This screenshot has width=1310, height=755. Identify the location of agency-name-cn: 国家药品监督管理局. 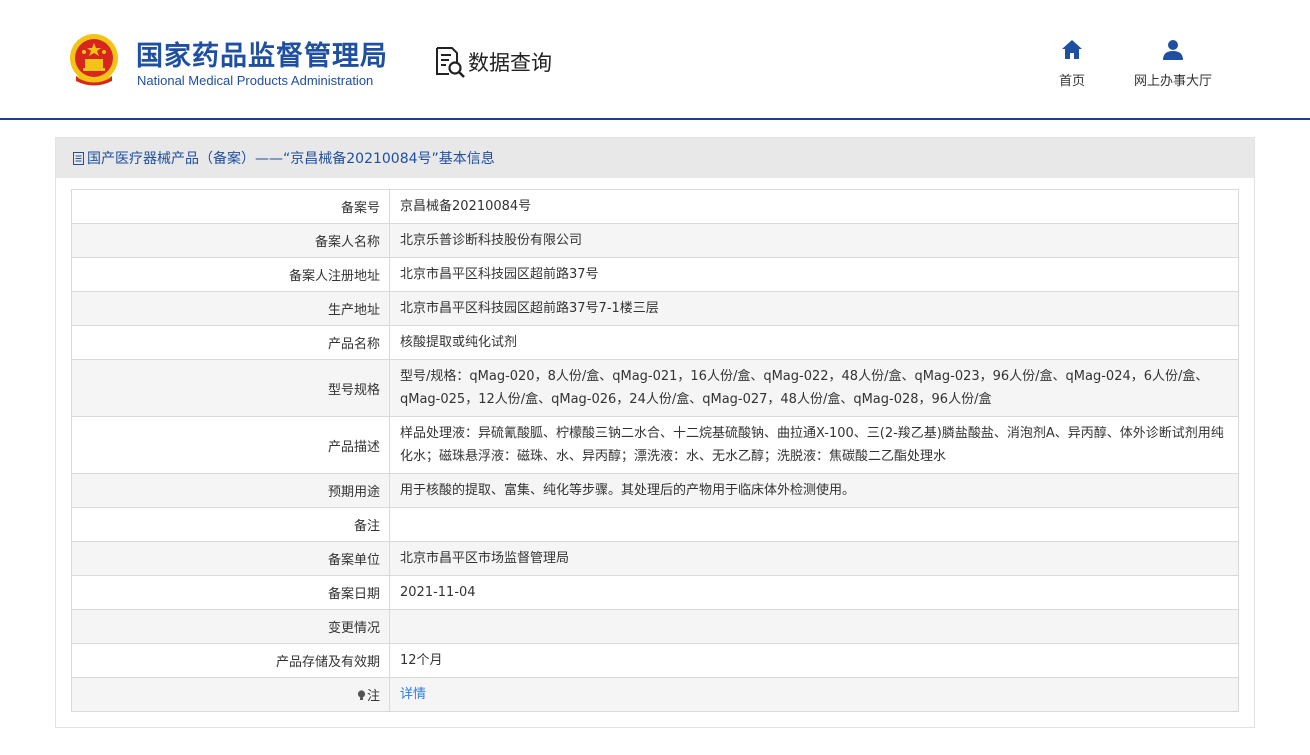
(262, 56).